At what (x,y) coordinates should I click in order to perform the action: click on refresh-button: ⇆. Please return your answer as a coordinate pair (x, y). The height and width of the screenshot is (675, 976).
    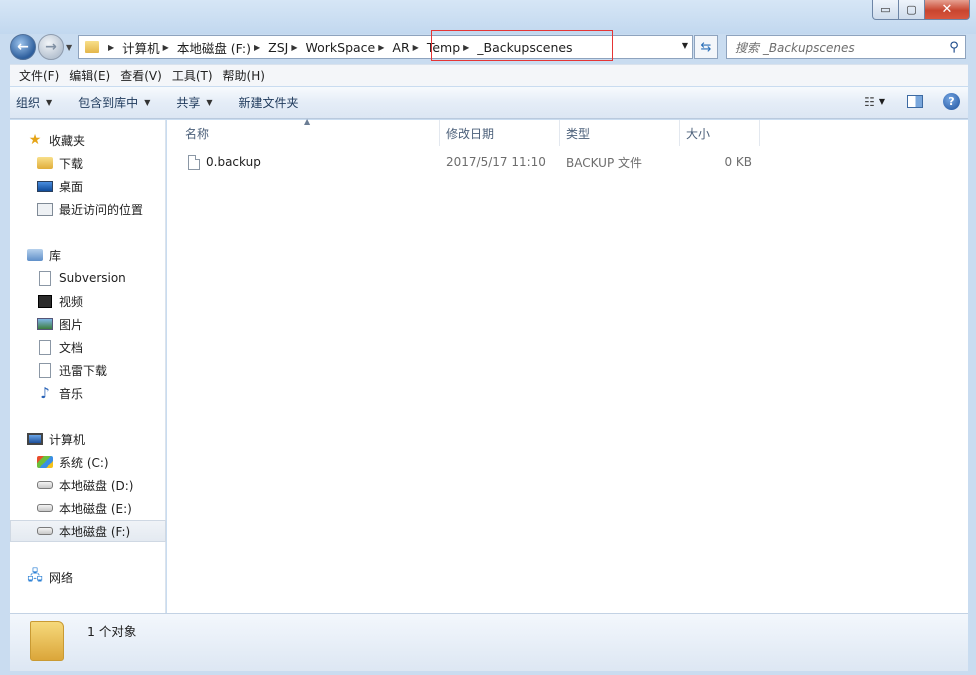
    Looking at the image, I should click on (706, 47).